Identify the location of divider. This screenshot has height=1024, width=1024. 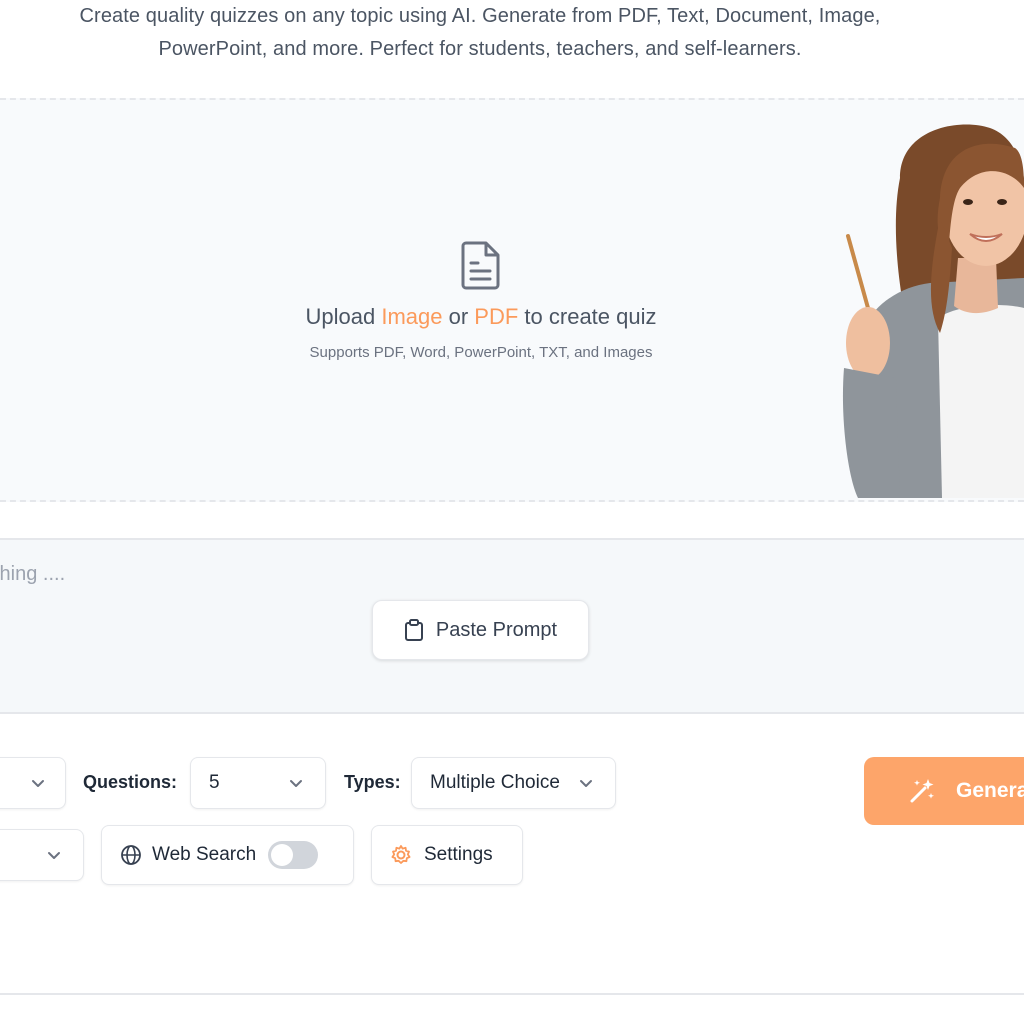
(512, 994).